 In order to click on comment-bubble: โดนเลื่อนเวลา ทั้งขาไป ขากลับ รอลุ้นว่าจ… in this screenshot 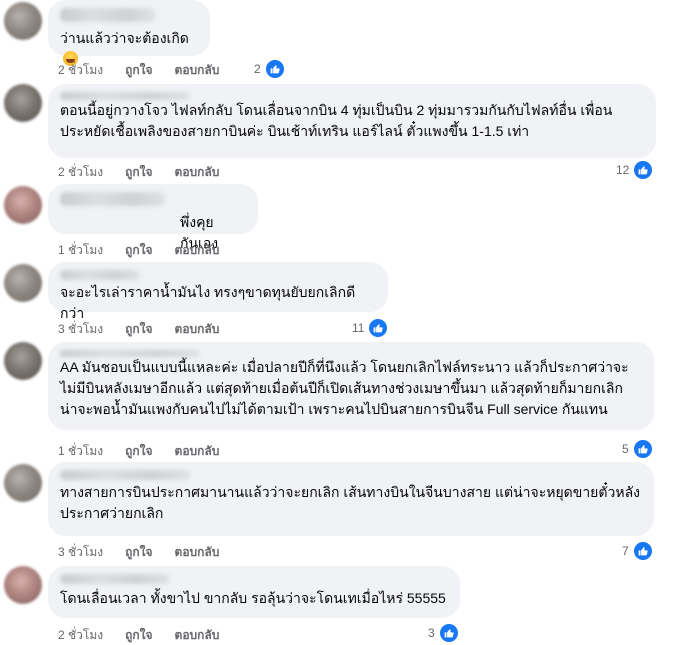, I will do `click(254, 592)`.